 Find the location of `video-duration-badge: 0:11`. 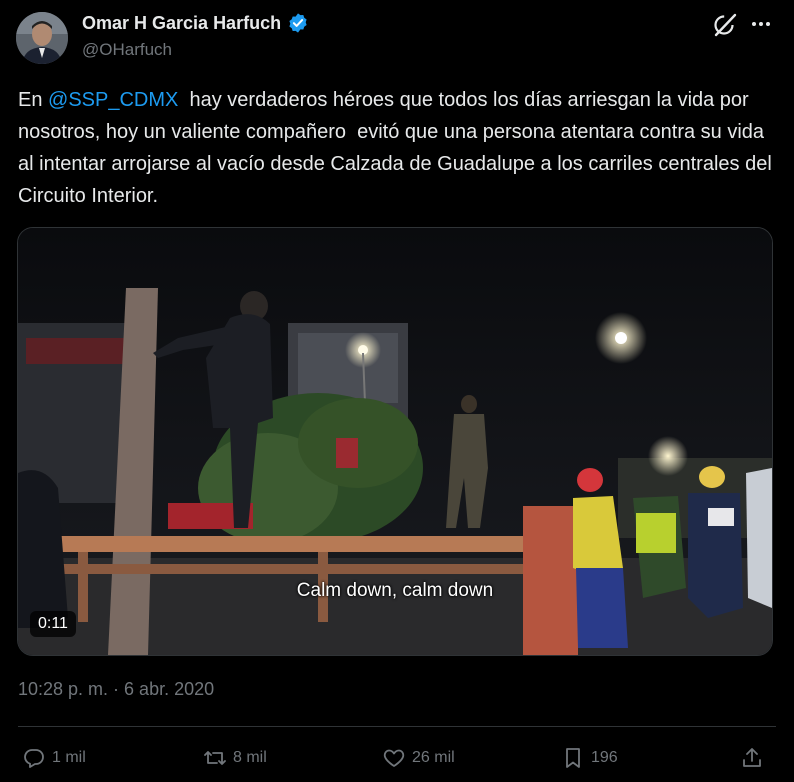

video-duration-badge: 0:11 is located at coordinates (53, 624).